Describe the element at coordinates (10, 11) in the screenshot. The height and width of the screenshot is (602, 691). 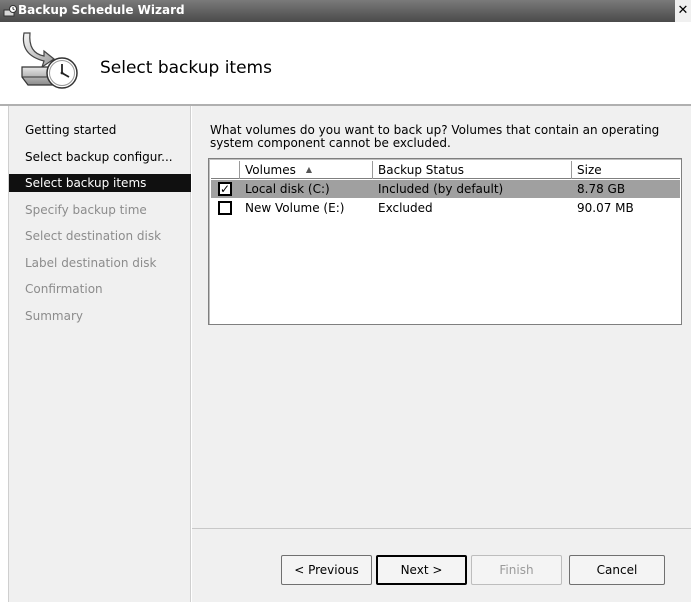
I see `backup-app-icon` at that location.